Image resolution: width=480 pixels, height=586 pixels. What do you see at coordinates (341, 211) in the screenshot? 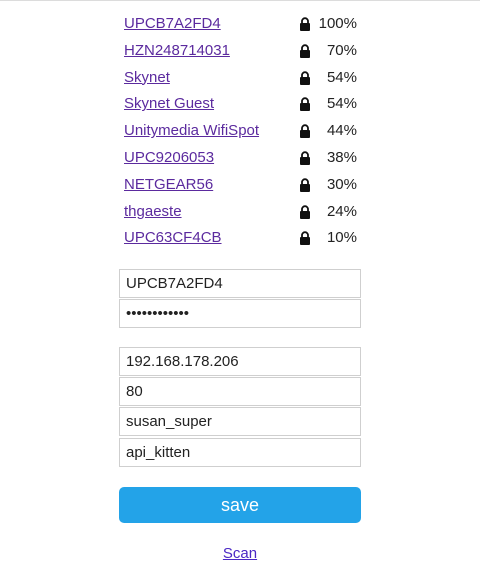
I see `network-signal: 24%` at bounding box center [341, 211].